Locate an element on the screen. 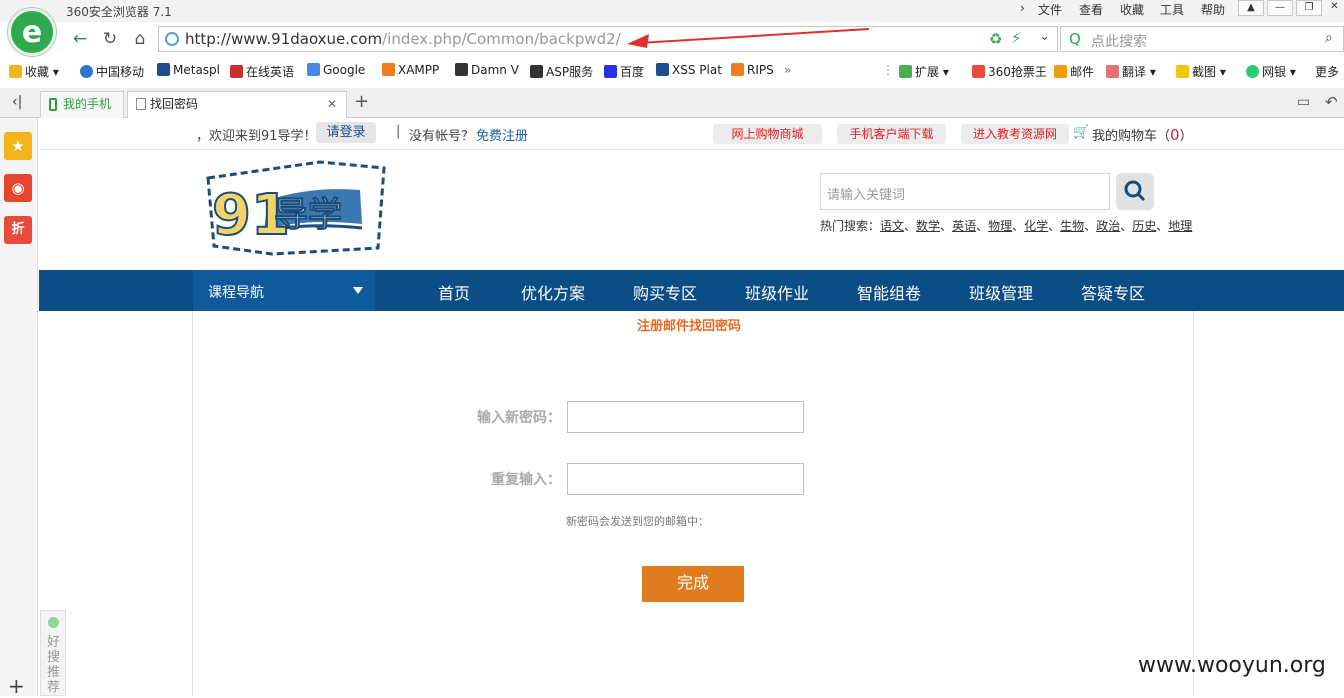 Image resolution: width=1344 pixels, height=698 pixels. maximize-button: ❐ is located at coordinates (1309, 8).